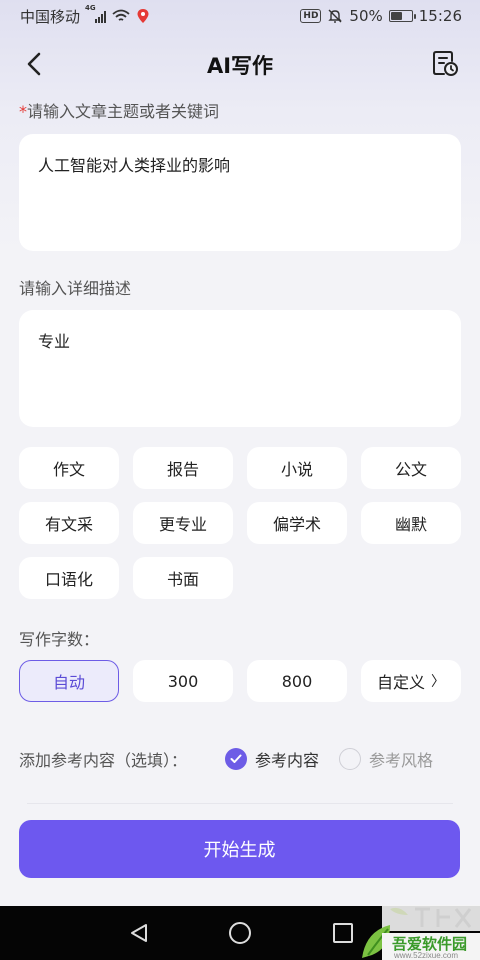 Image resolution: width=480 pixels, height=960 pixels. I want to click on triangle-back-icon, so click(139, 933).